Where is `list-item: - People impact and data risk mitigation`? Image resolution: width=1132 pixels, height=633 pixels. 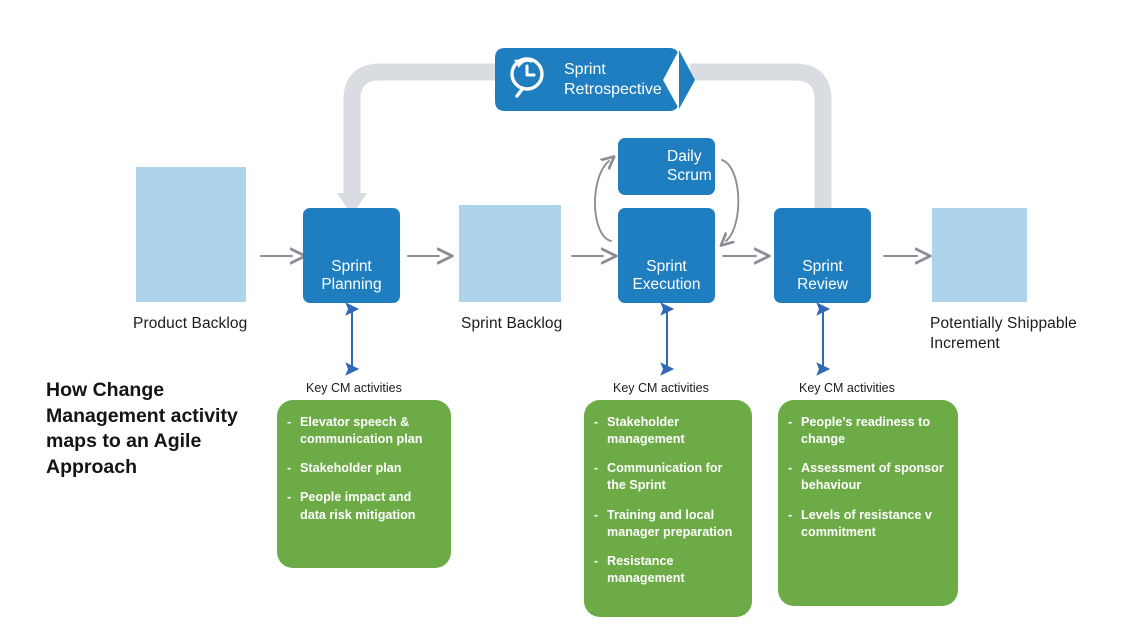 list-item: - People impact and data risk mitigation is located at coordinates (363, 506).